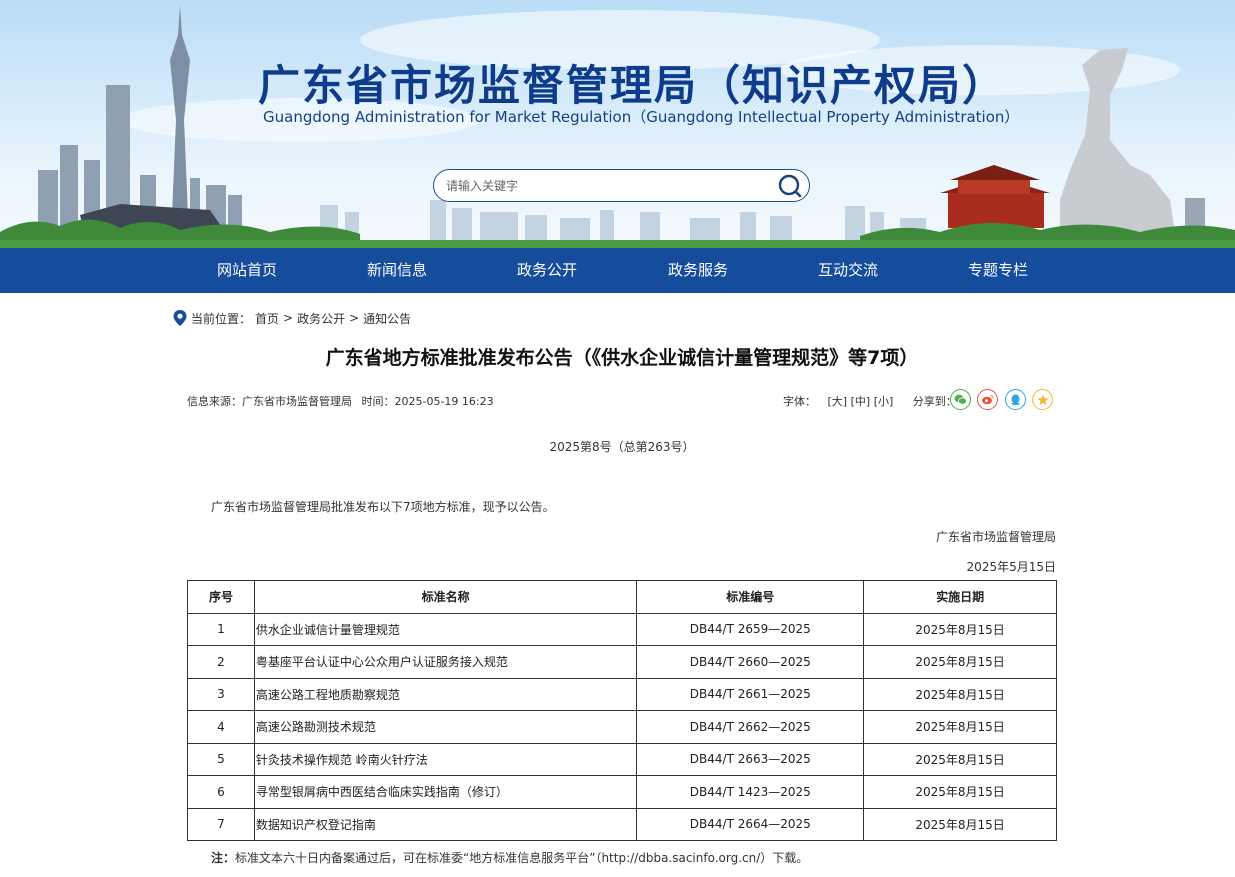 Image resolution: width=1235 pixels, height=877 pixels. I want to click on location-pin-icon, so click(180, 318).